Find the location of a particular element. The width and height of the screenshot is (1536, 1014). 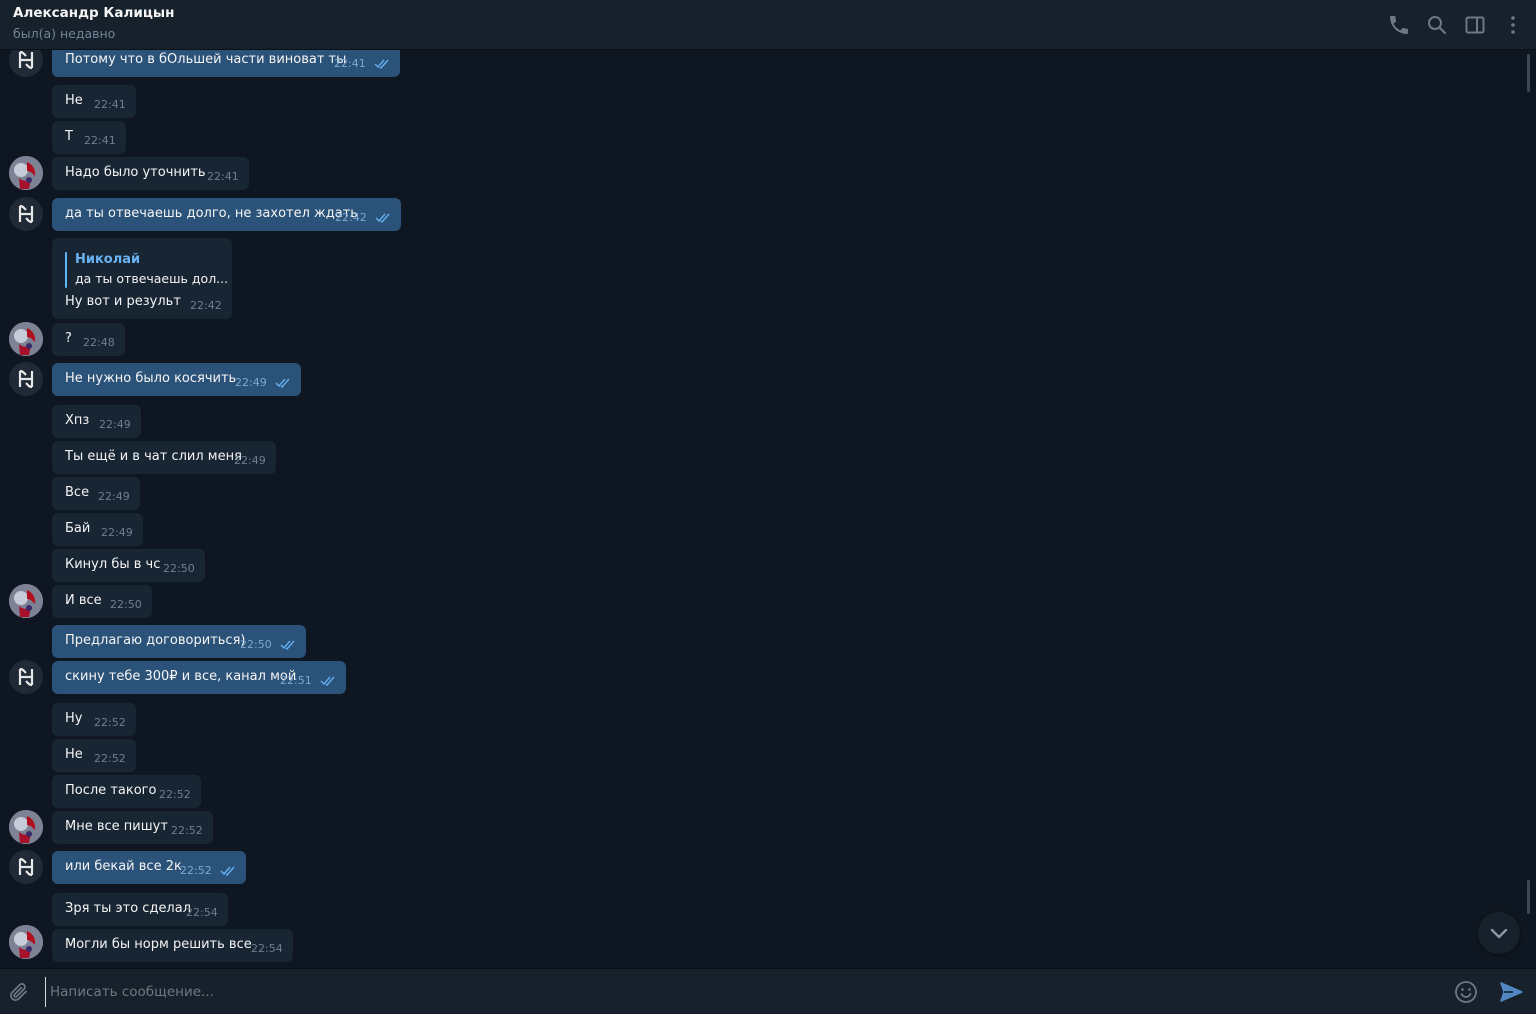

message-text: Надо было уточнить is located at coordinates (135, 172).